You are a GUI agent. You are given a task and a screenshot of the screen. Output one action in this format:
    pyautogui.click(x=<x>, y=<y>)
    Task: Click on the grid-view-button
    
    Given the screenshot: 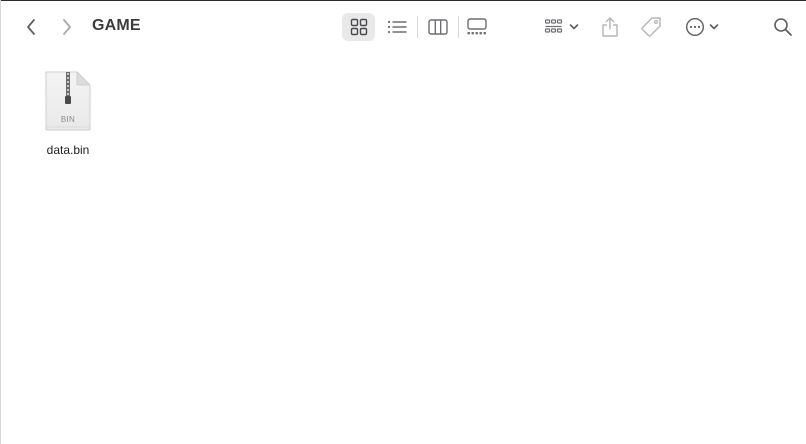 What is the action you would take?
    pyautogui.click(x=358, y=27)
    